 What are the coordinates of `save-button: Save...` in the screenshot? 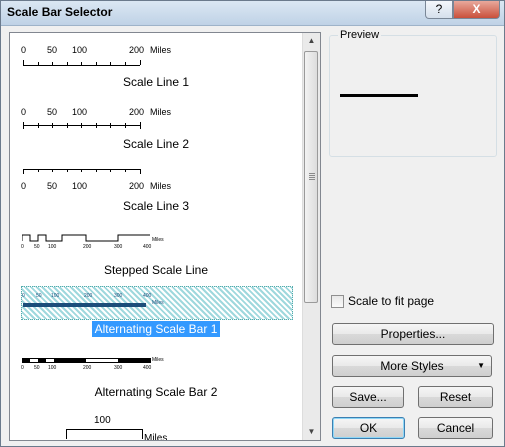 It's located at (368, 397).